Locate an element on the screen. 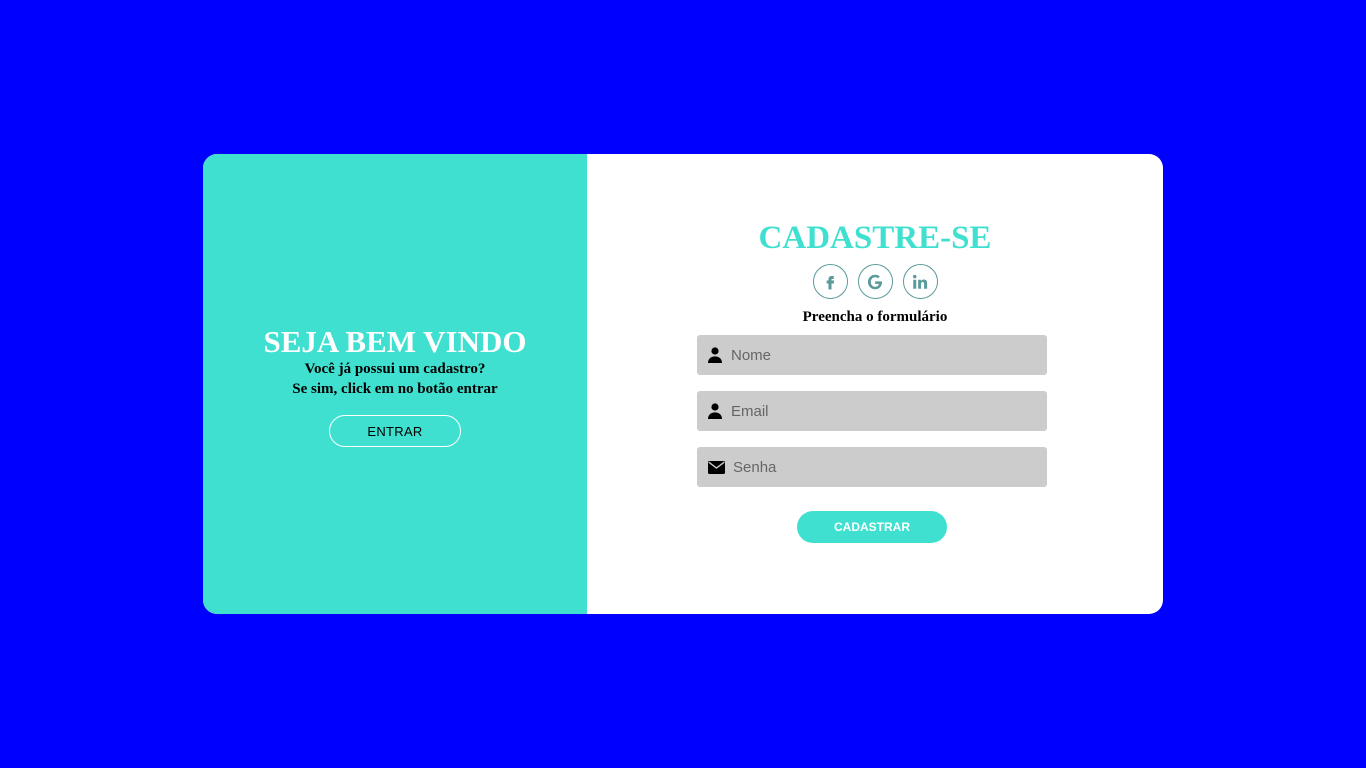  facebook-button is located at coordinates (830, 281).